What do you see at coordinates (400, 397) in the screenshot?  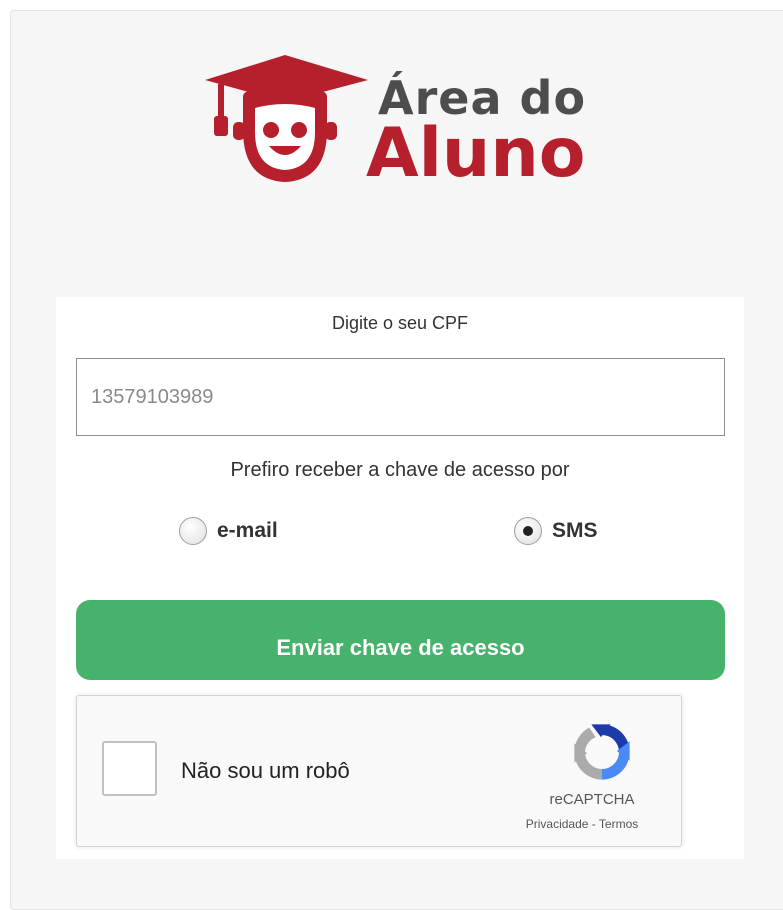 I see `cpf-input` at bounding box center [400, 397].